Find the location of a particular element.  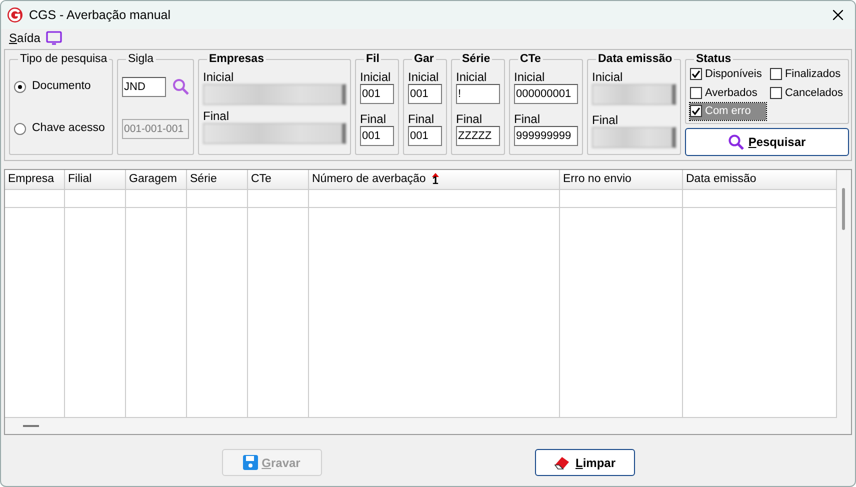

vertical-scrollbar is located at coordinates (844, 302).